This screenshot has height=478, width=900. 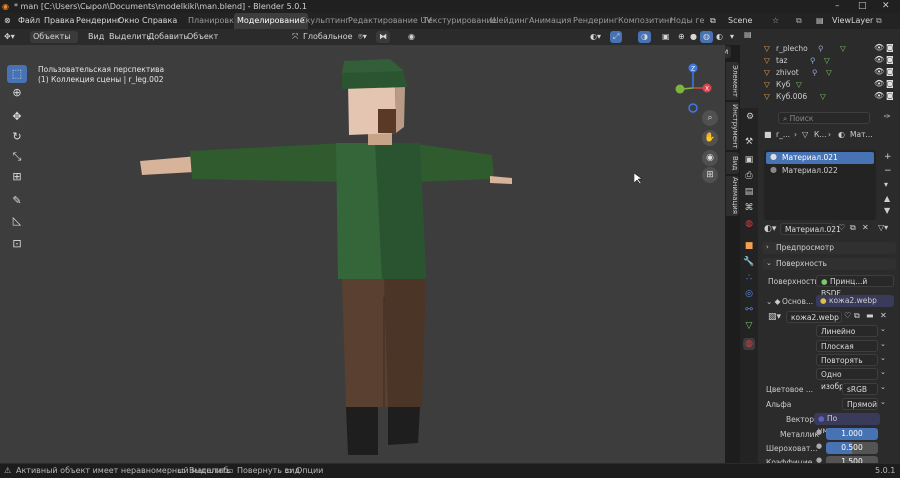 I want to click on menu-render: Рендеринг, so click(x=98, y=21).